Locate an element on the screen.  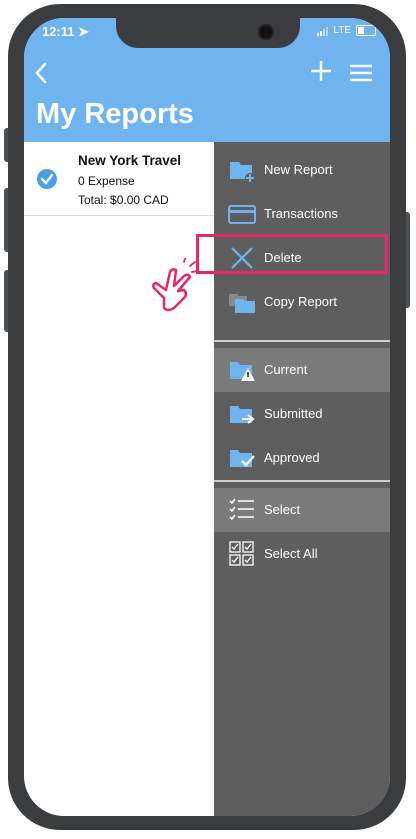
report-total: Total: $0.00 CAD is located at coordinates (123, 200).